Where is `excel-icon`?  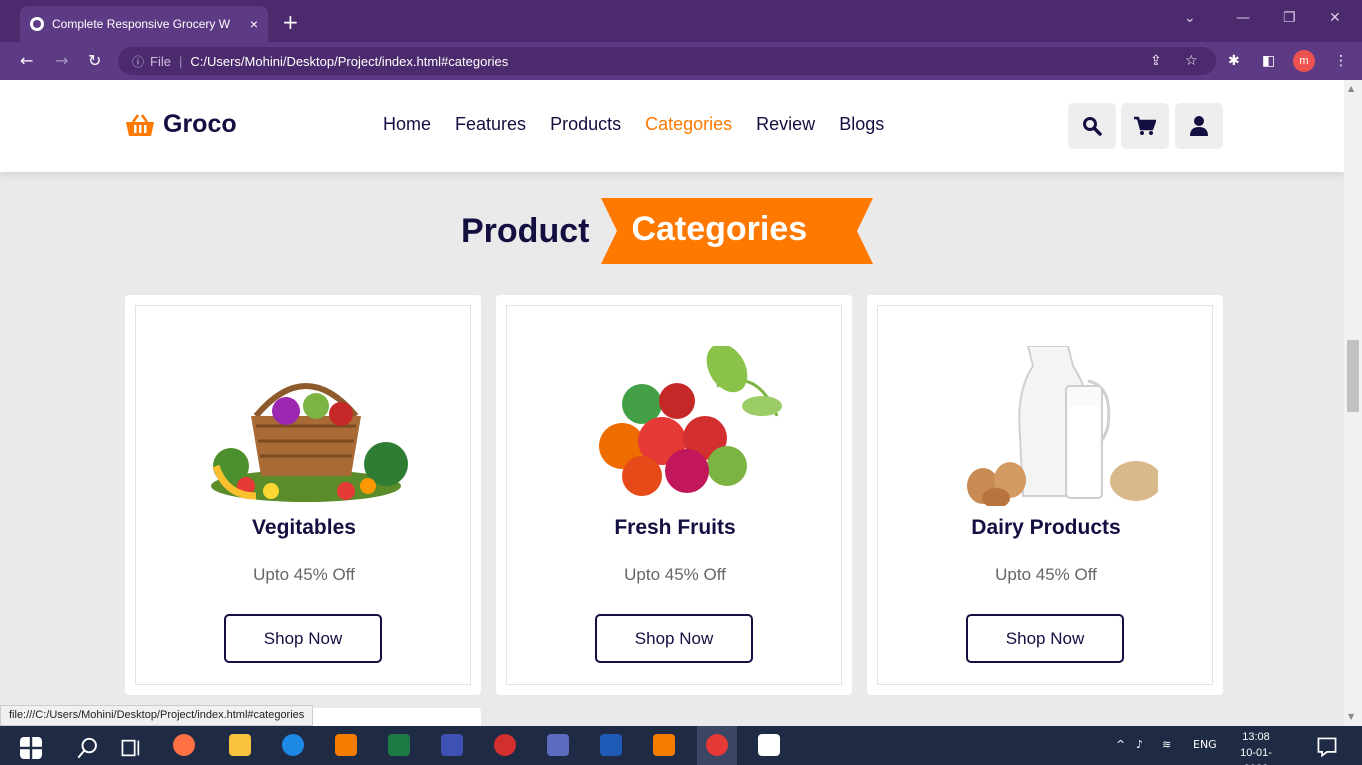 excel-icon is located at coordinates (399, 745).